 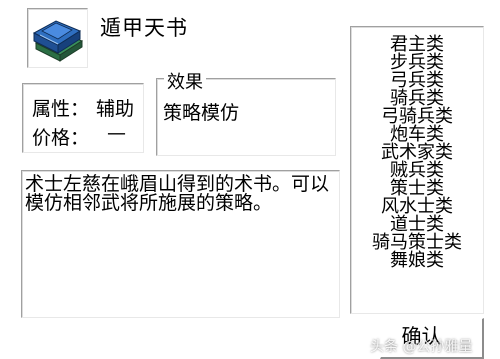 I want to click on attribute-value: 辅助, so click(x=115, y=109).